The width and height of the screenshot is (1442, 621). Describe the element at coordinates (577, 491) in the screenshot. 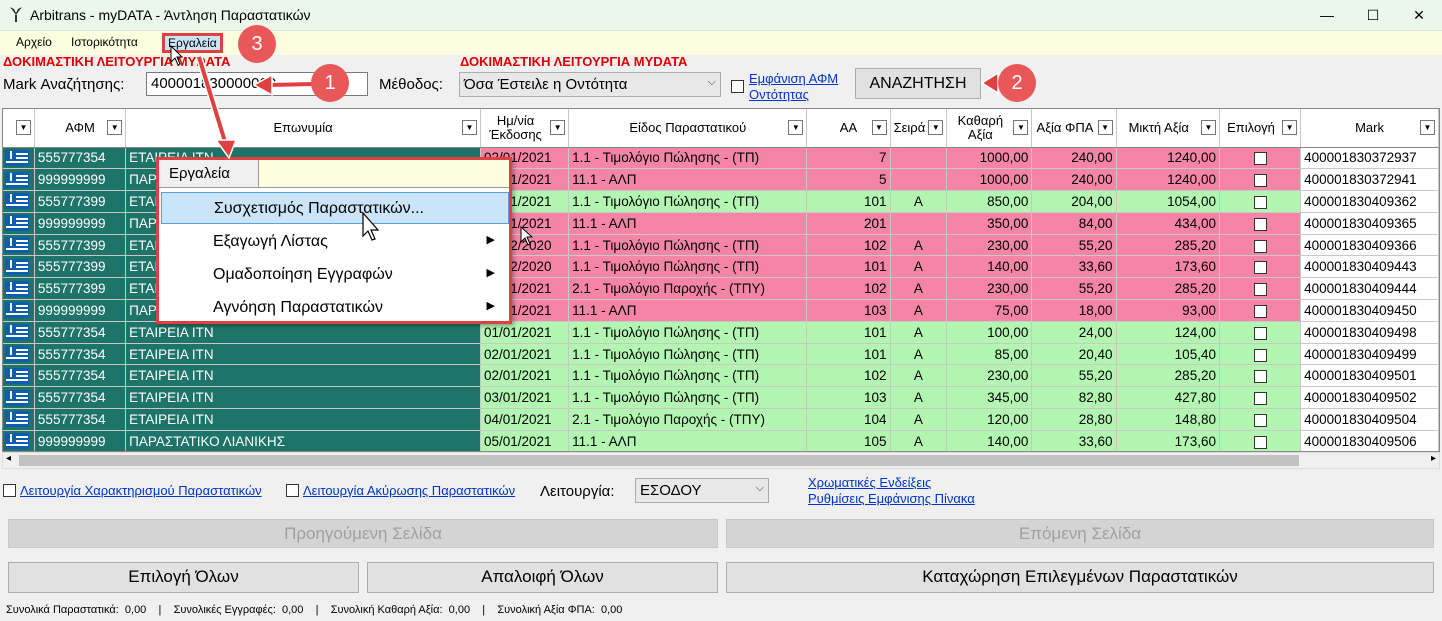

I see `operation-label: Λειτουργία:` at that location.